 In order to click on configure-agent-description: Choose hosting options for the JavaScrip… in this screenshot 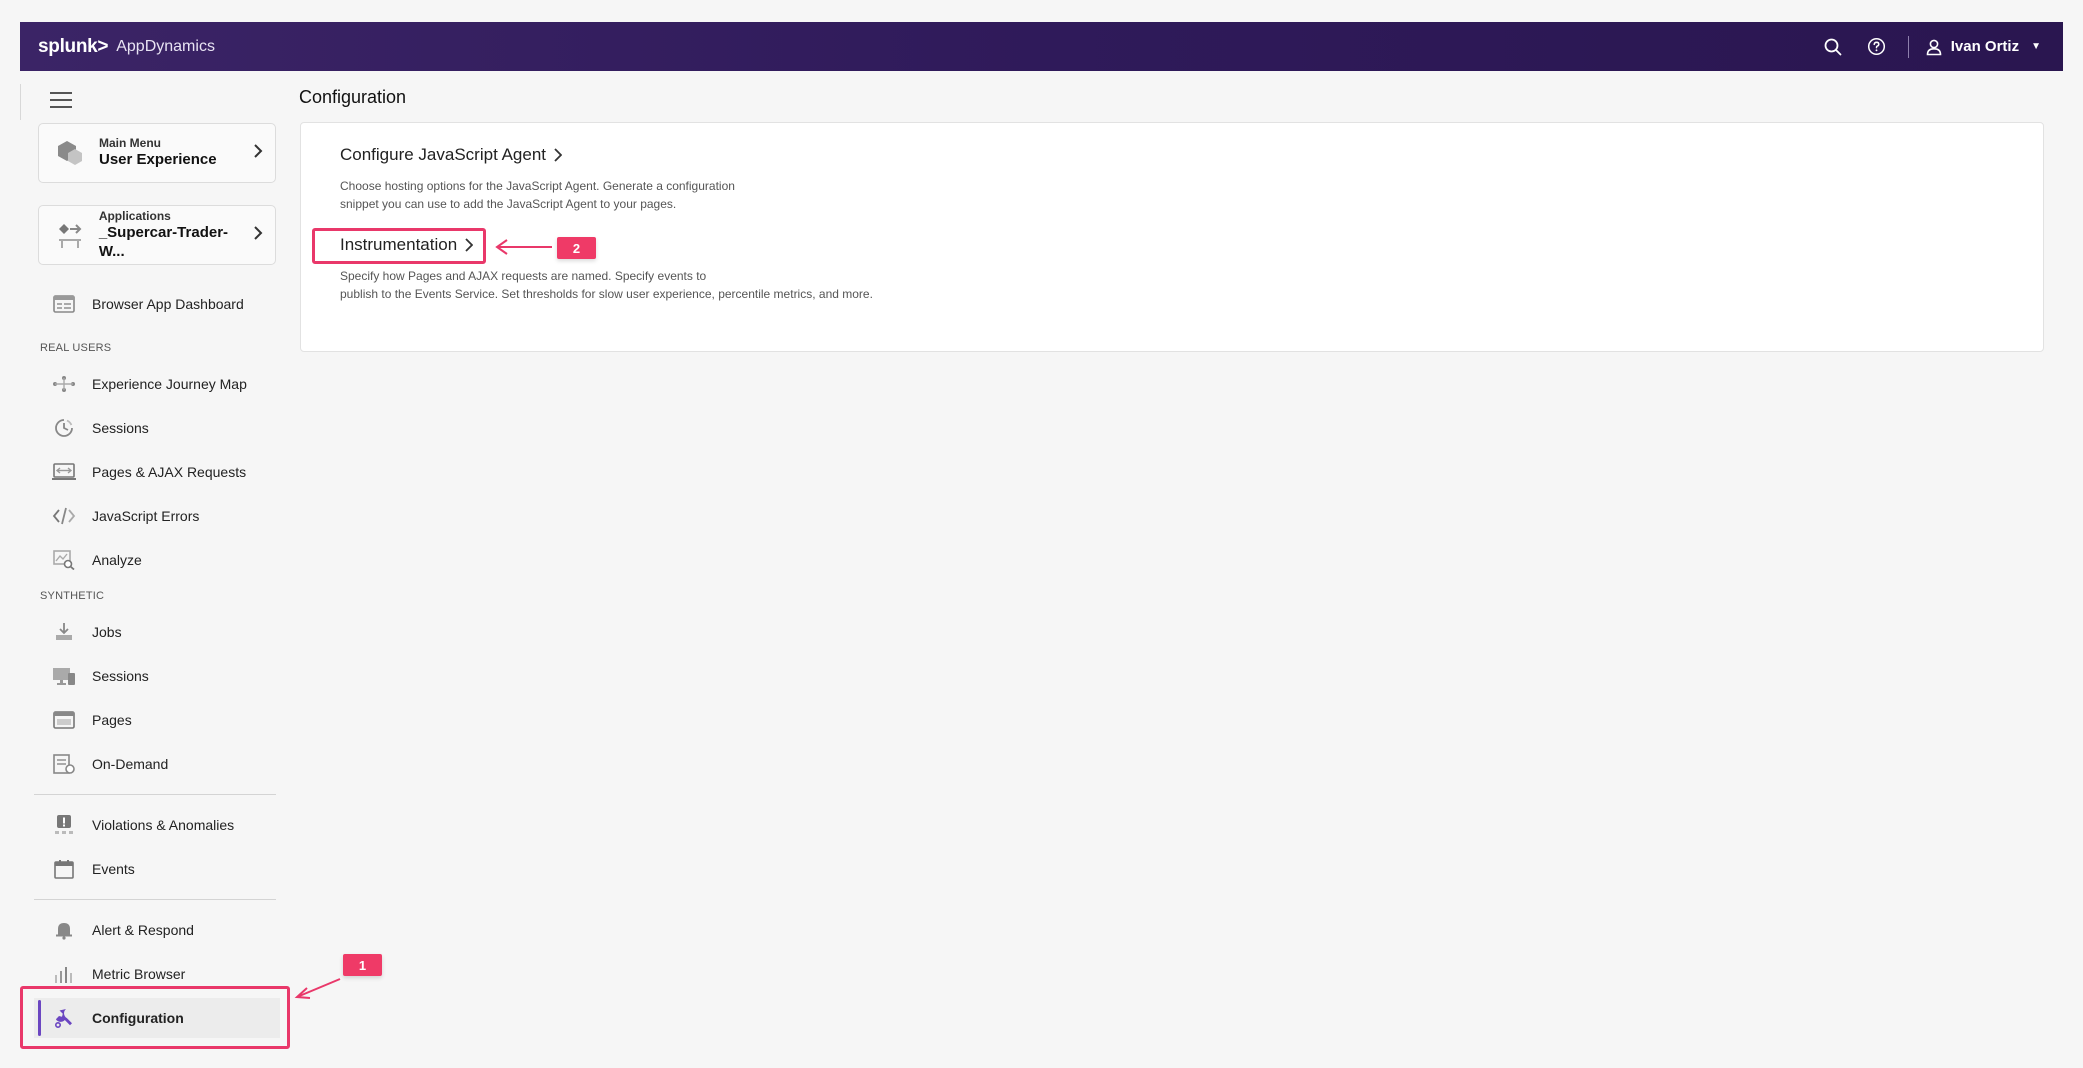, I will do `click(537, 195)`.